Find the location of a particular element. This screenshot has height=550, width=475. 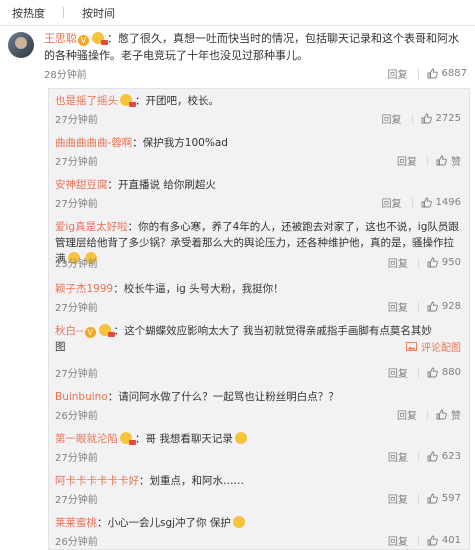

reply-actions: 回复 401 is located at coordinates (424, 540).